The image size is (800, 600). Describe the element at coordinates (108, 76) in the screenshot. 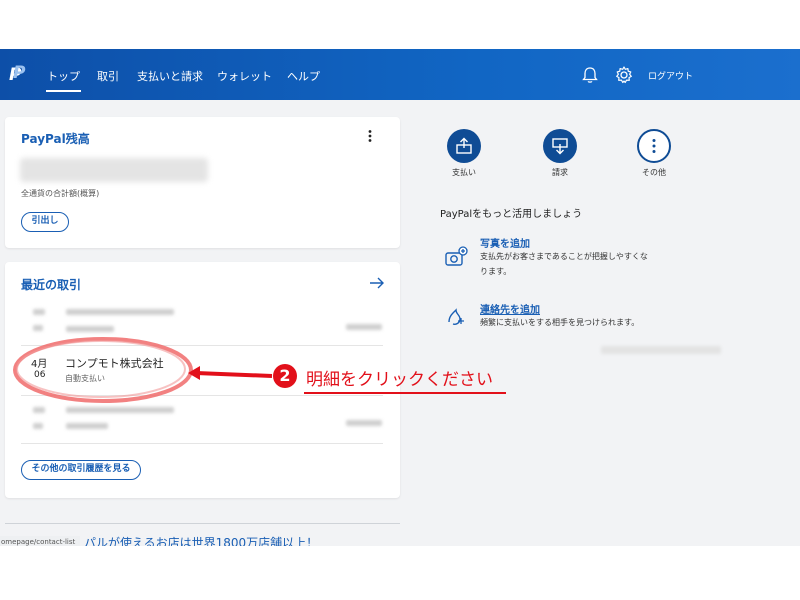

I see `nav-transactions: 取引` at that location.